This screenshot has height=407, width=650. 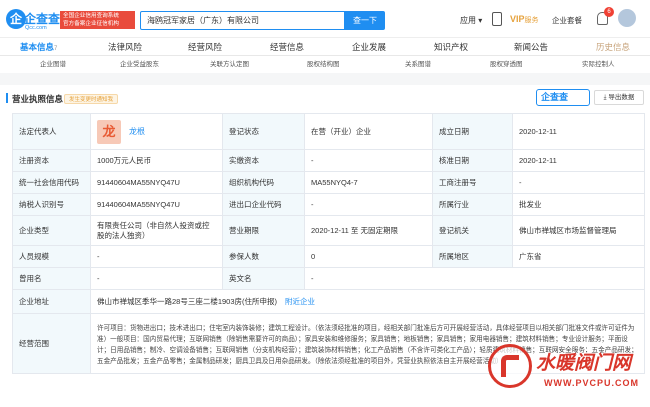 I want to click on taxpayer-value: 91440604MA55NYQ47U, so click(x=156, y=204).